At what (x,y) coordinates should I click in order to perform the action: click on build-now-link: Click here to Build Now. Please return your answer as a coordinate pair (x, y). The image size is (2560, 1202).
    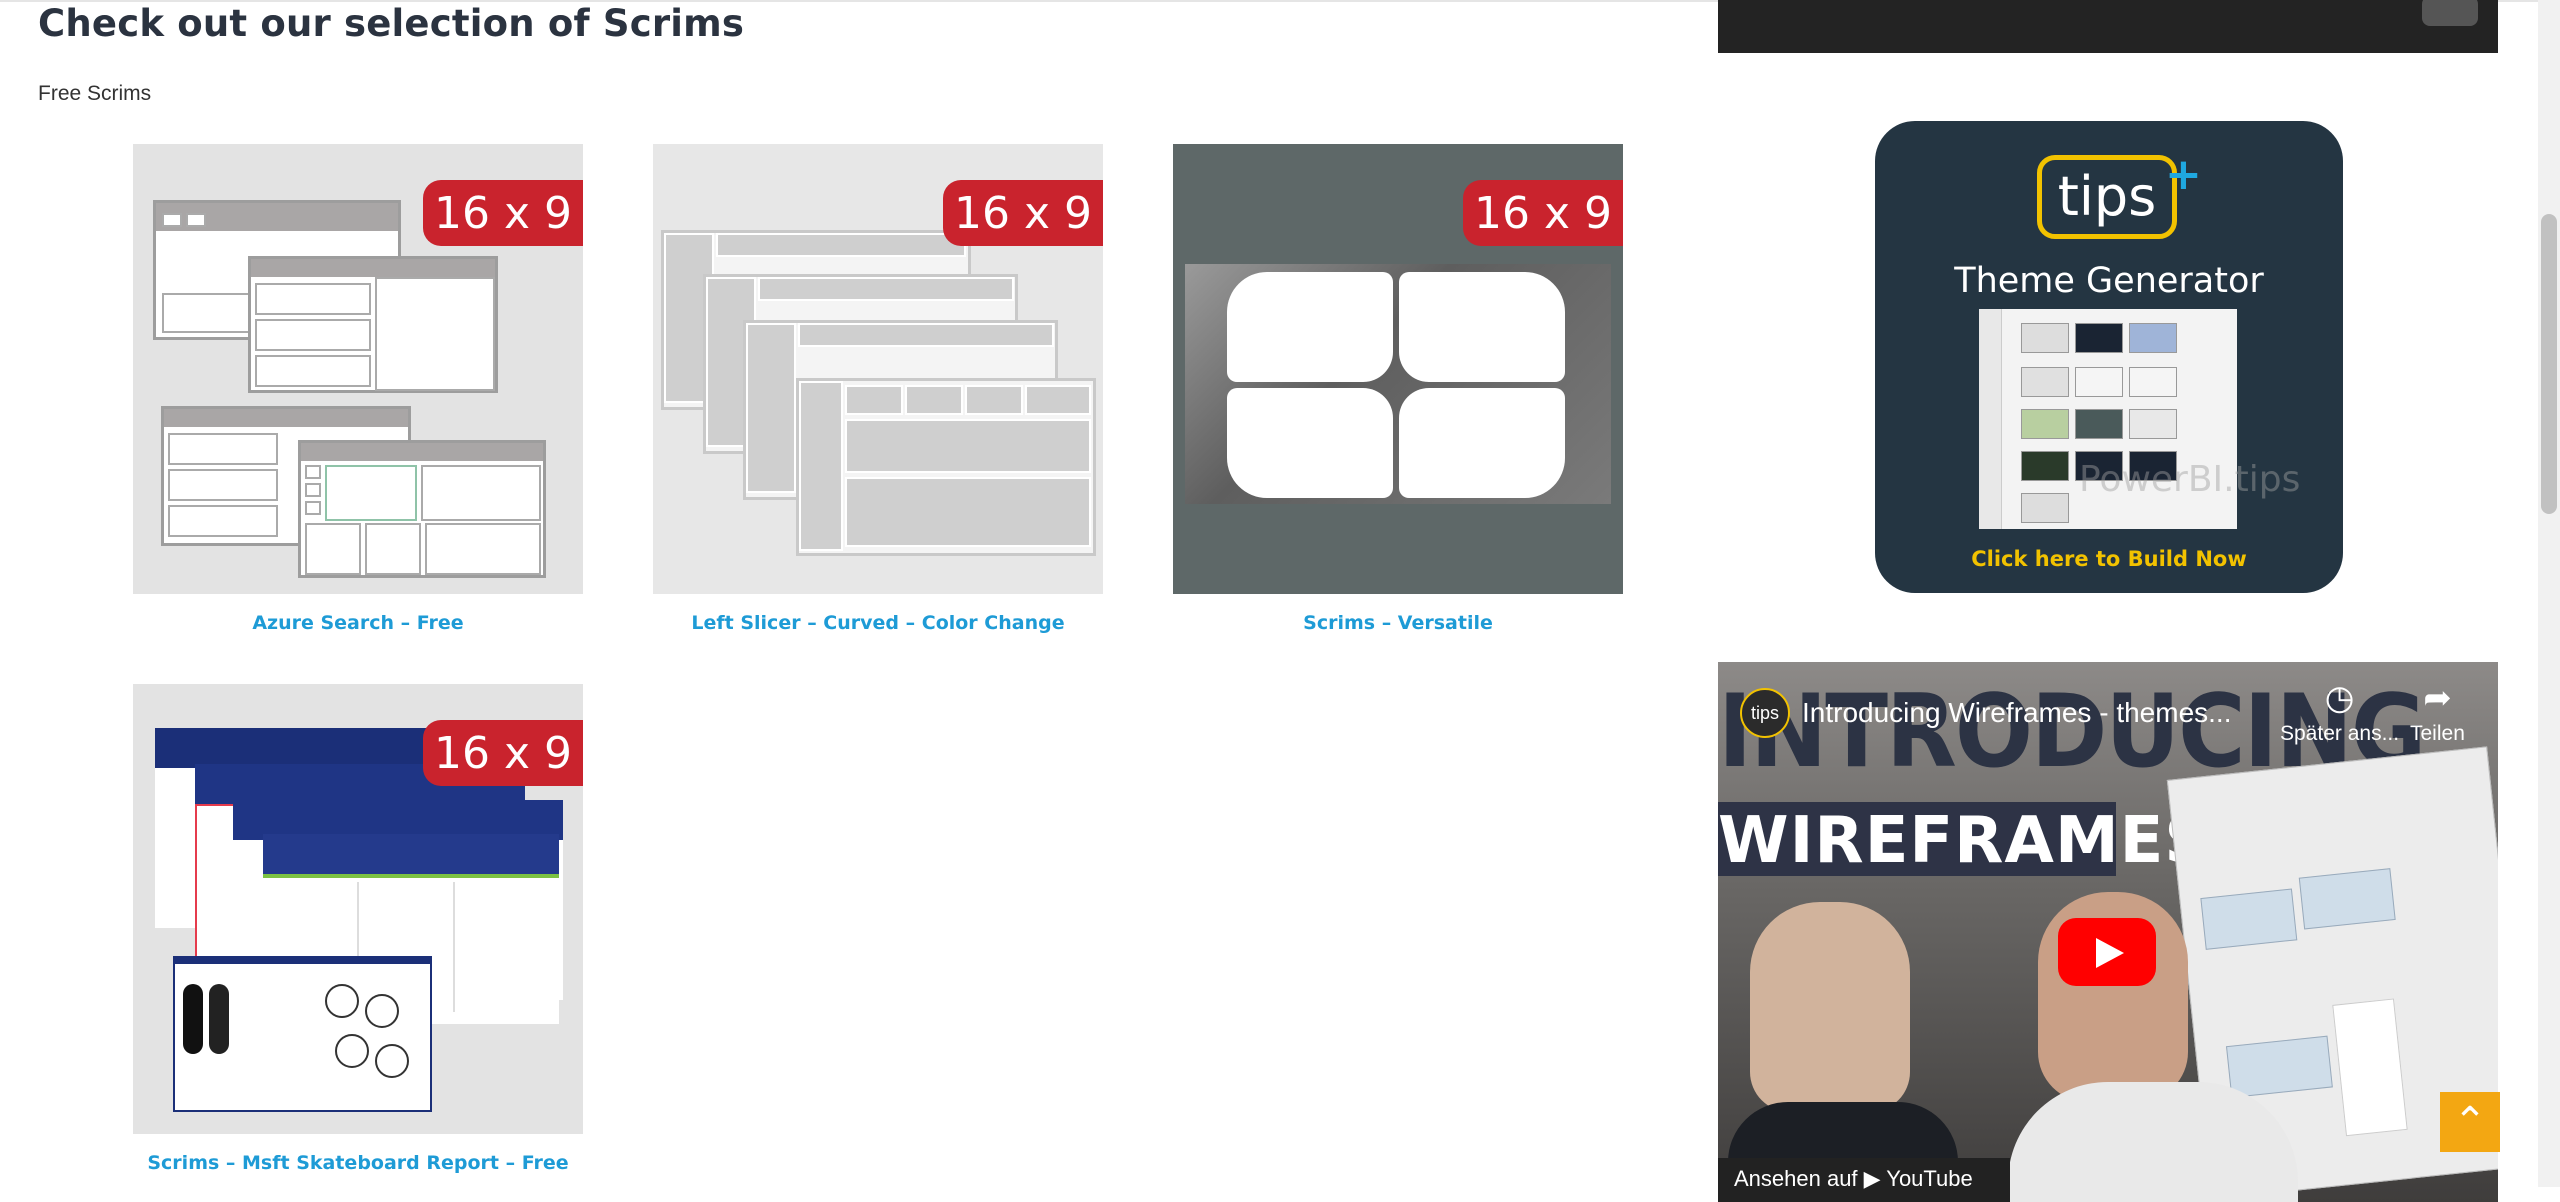
    Looking at the image, I should click on (2109, 559).